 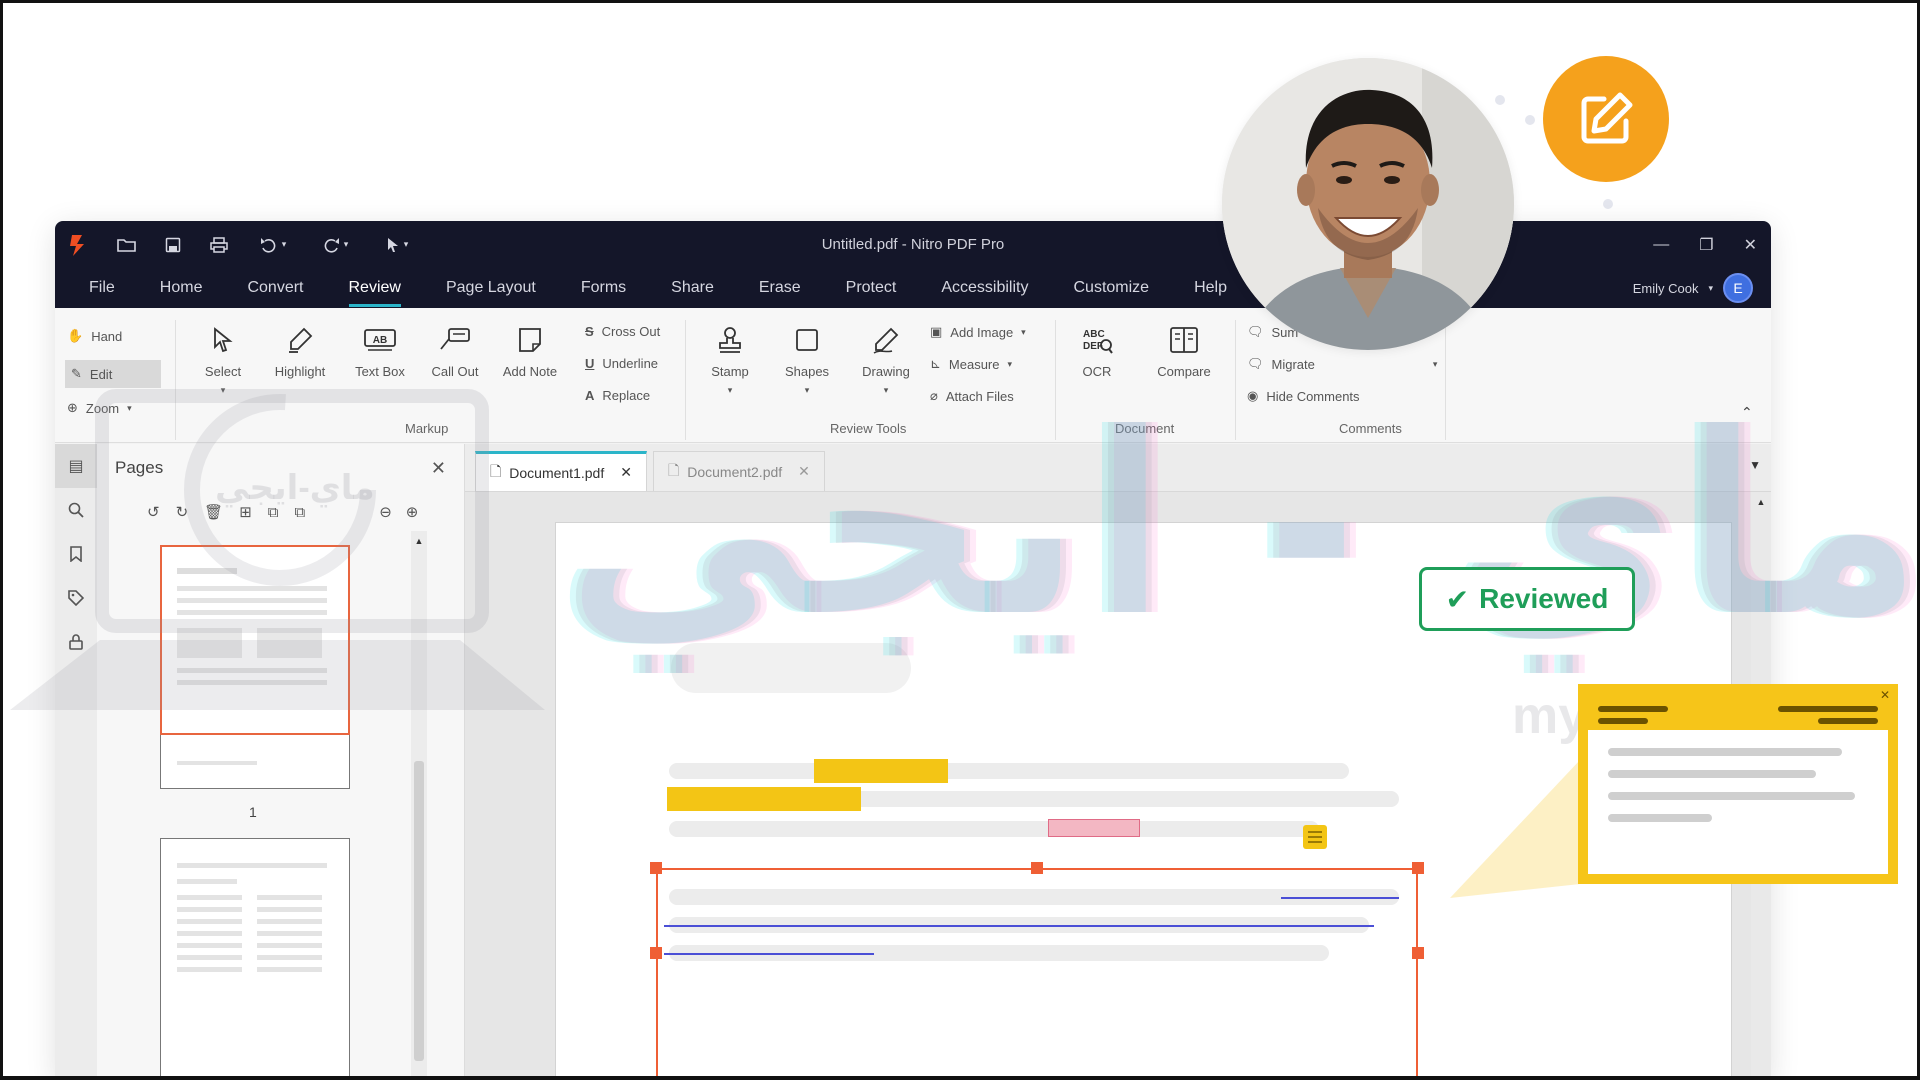 I want to click on pages-scrollbar: ▲, so click(x=419, y=805).